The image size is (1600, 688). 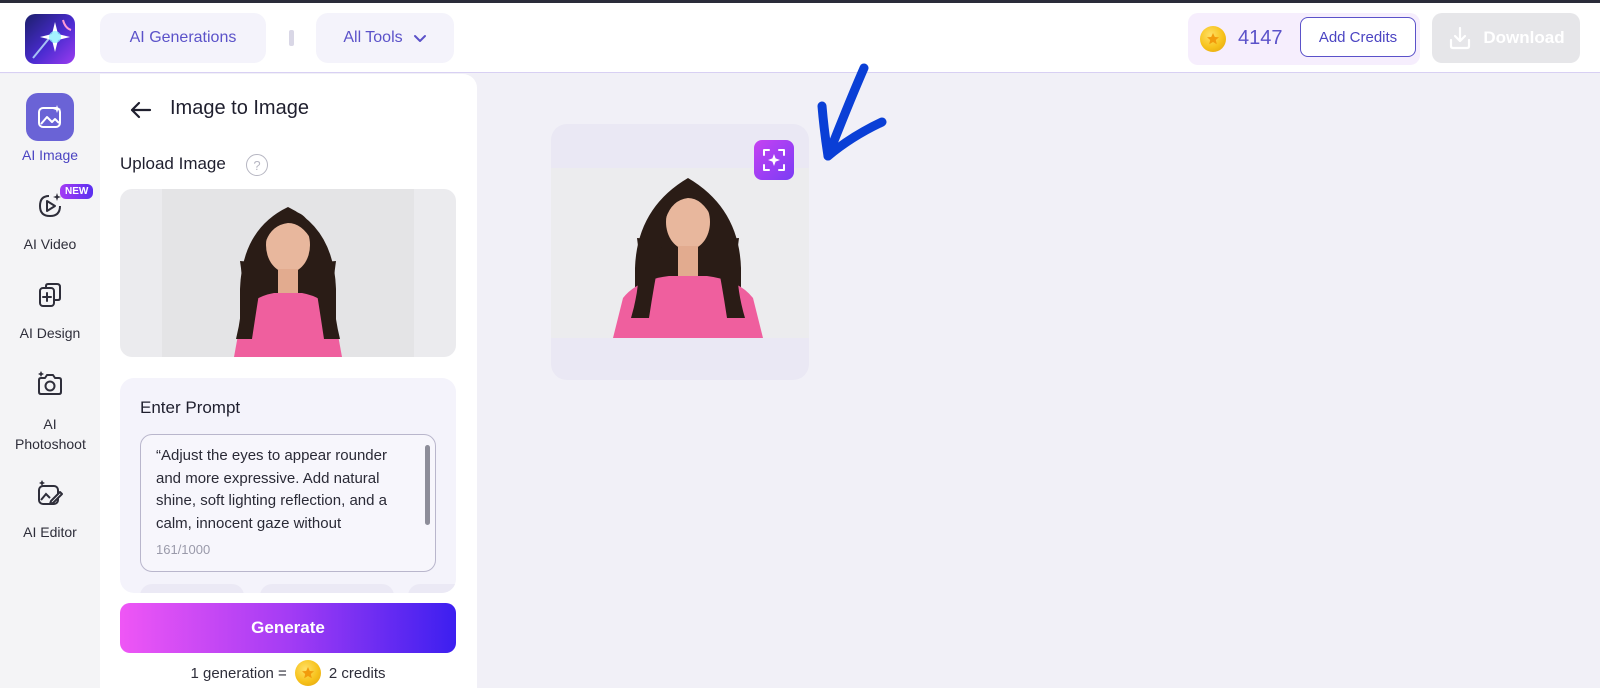 I want to click on sidebar-item-ai-design: AI Design, so click(x=50, y=306).